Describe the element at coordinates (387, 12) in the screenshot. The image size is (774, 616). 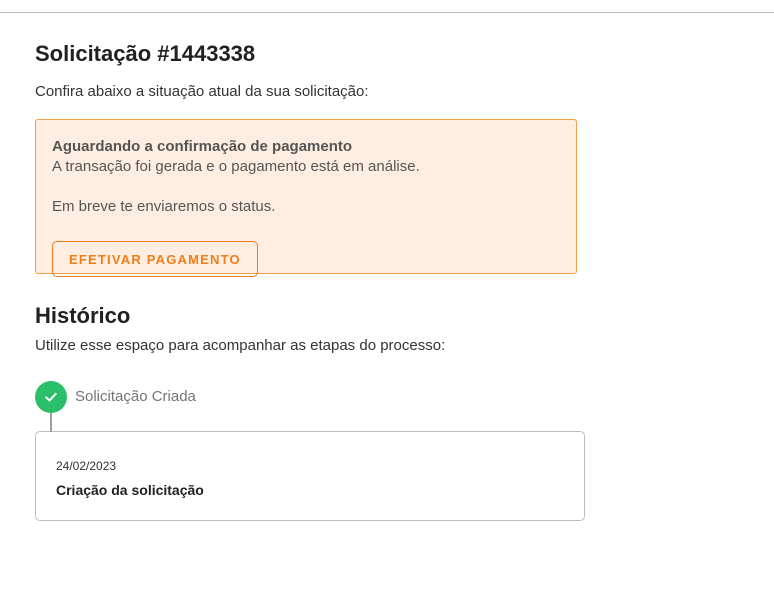
I see `top-divider` at that location.